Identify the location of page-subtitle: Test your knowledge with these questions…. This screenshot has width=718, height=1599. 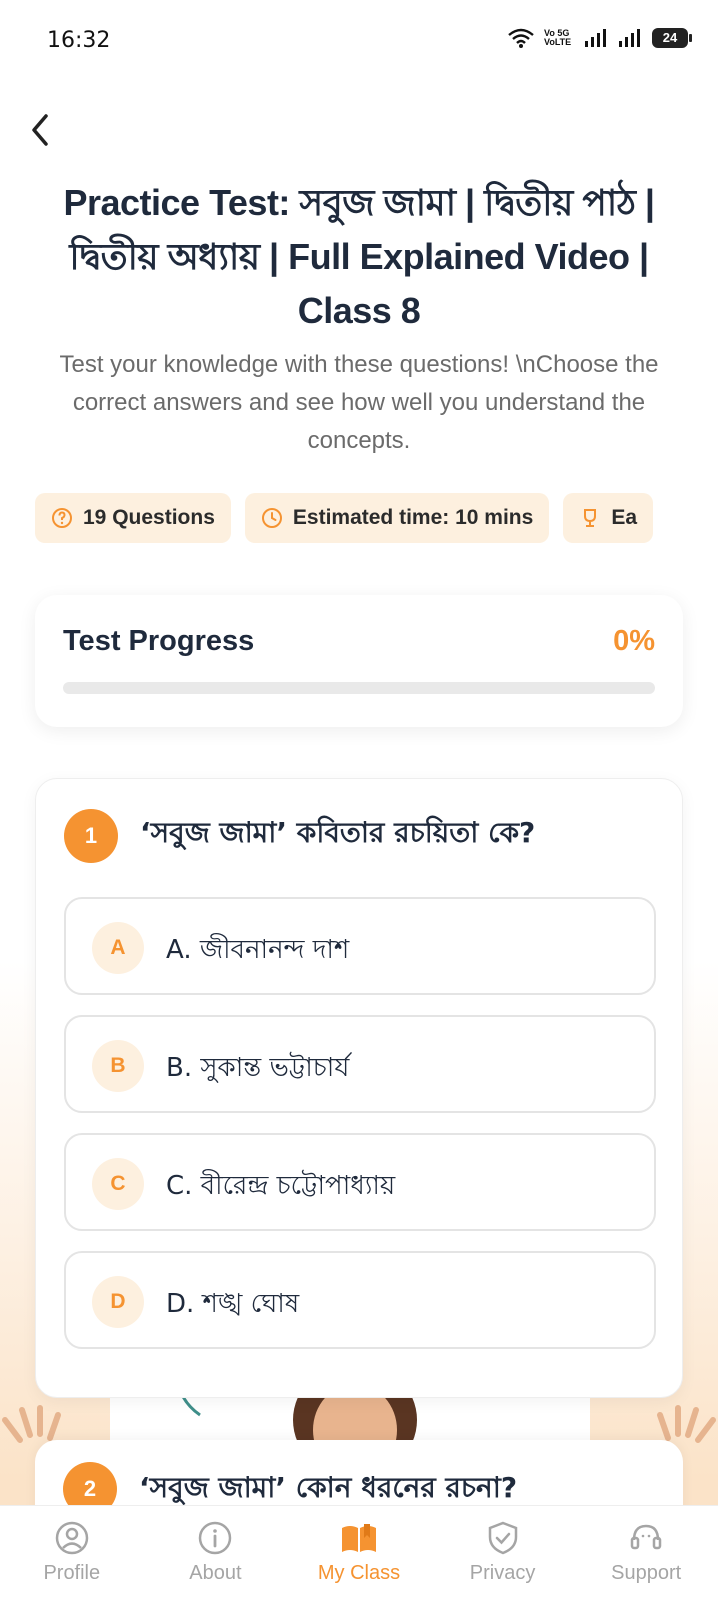
(359, 402).